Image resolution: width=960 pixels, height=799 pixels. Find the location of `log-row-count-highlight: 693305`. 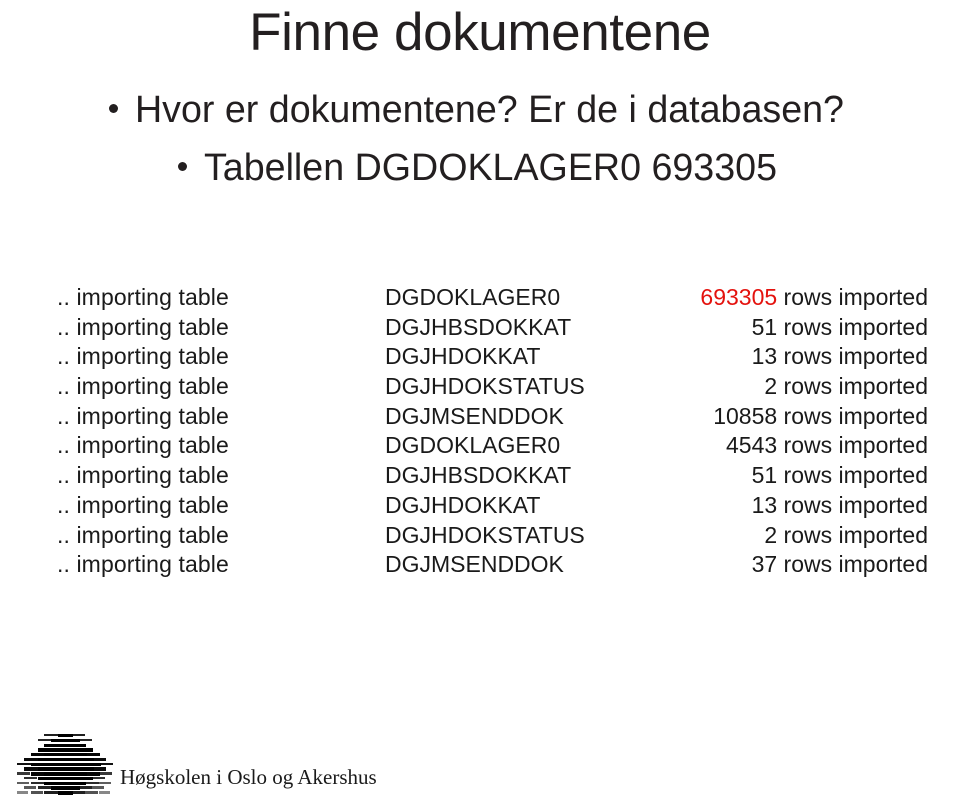

log-row-count-highlight: 693305 is located at coordinates (739, 297).